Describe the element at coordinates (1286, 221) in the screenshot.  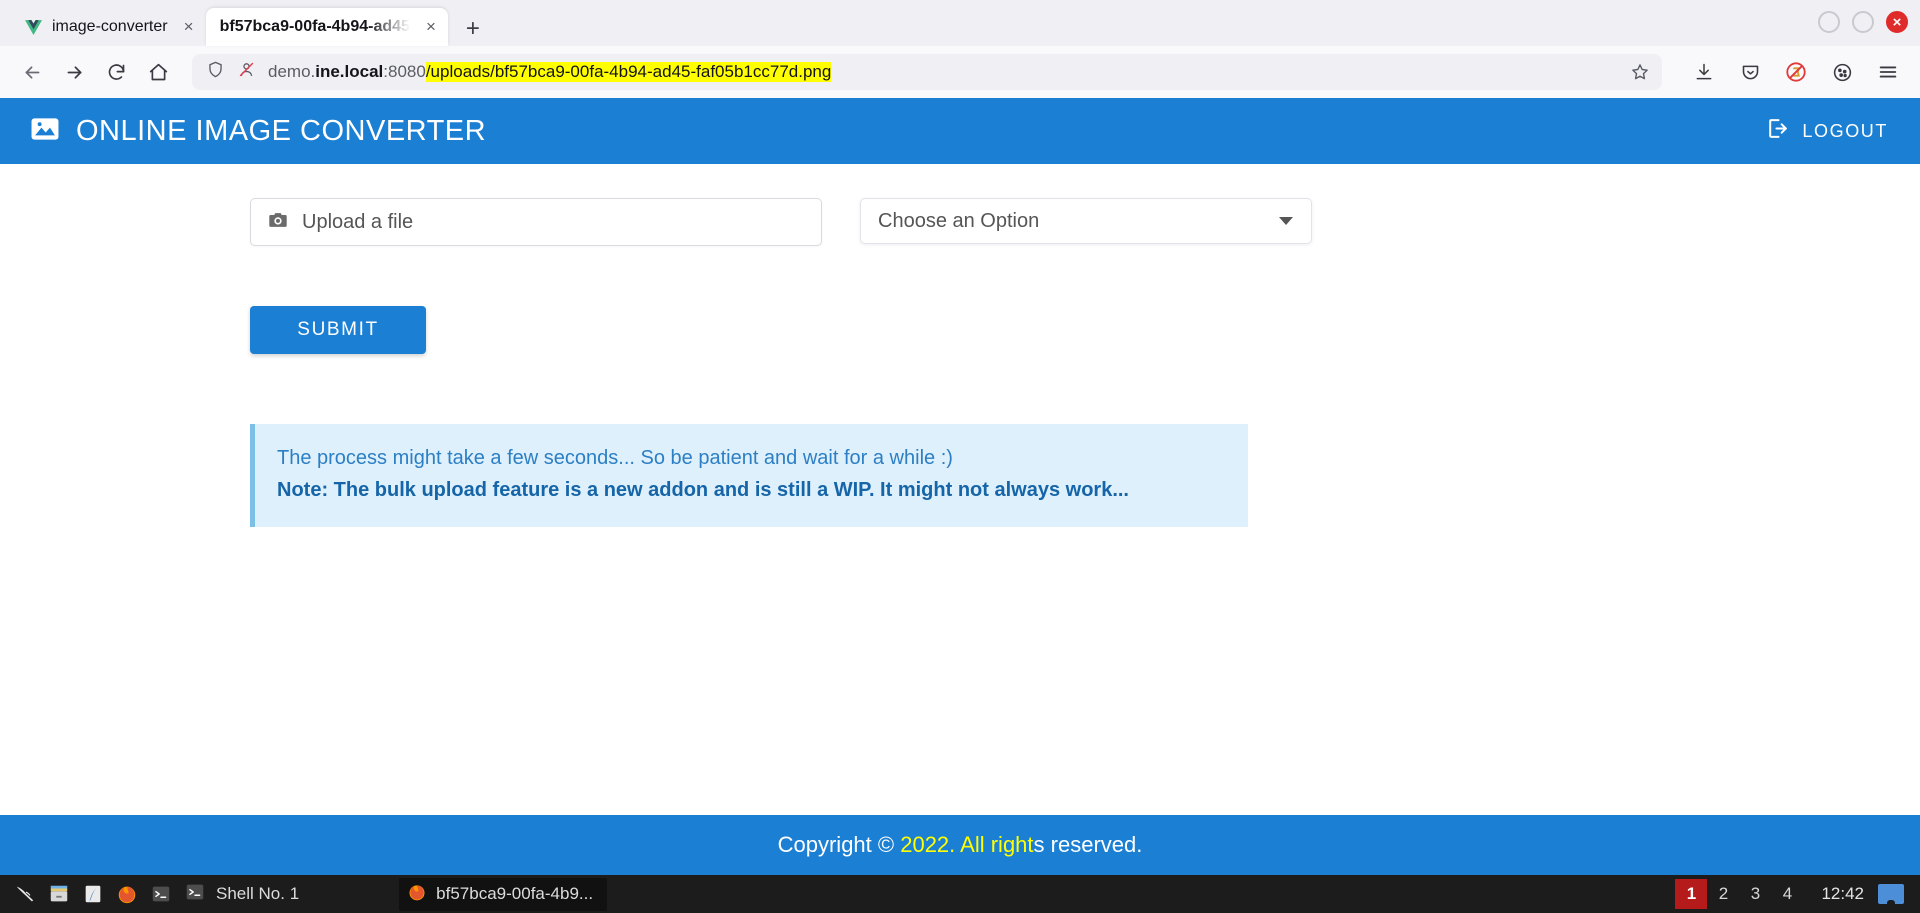
I see `chevron-down-icon` at that location.